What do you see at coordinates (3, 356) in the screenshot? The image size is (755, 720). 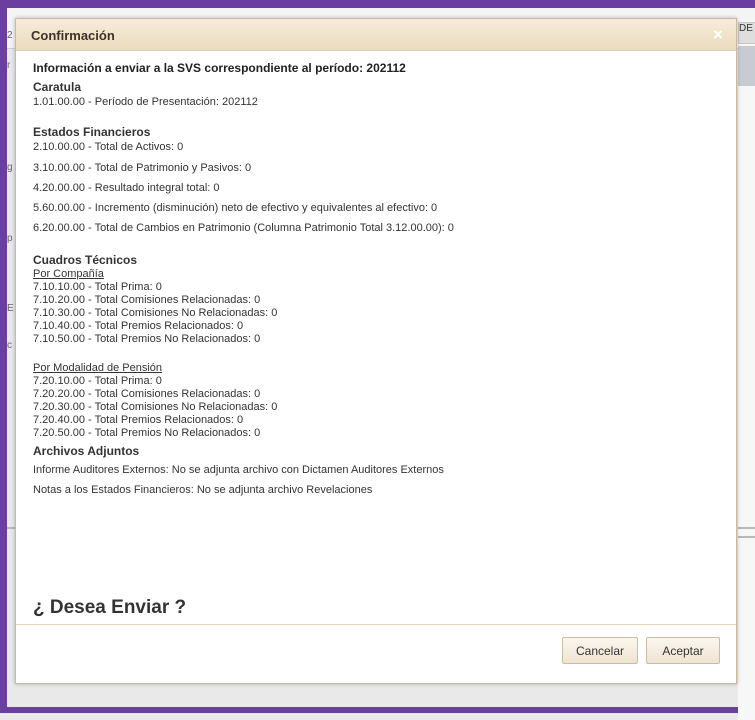 I see `app-frame-left` at bounding box center [3, 356].